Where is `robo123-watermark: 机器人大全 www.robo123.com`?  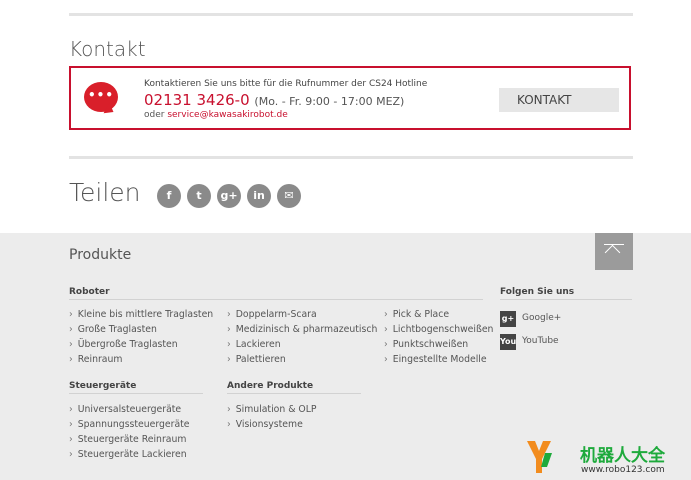 robo123-watermark: 机器人大全 www.robo123.com is located at coordinates (603, 458).